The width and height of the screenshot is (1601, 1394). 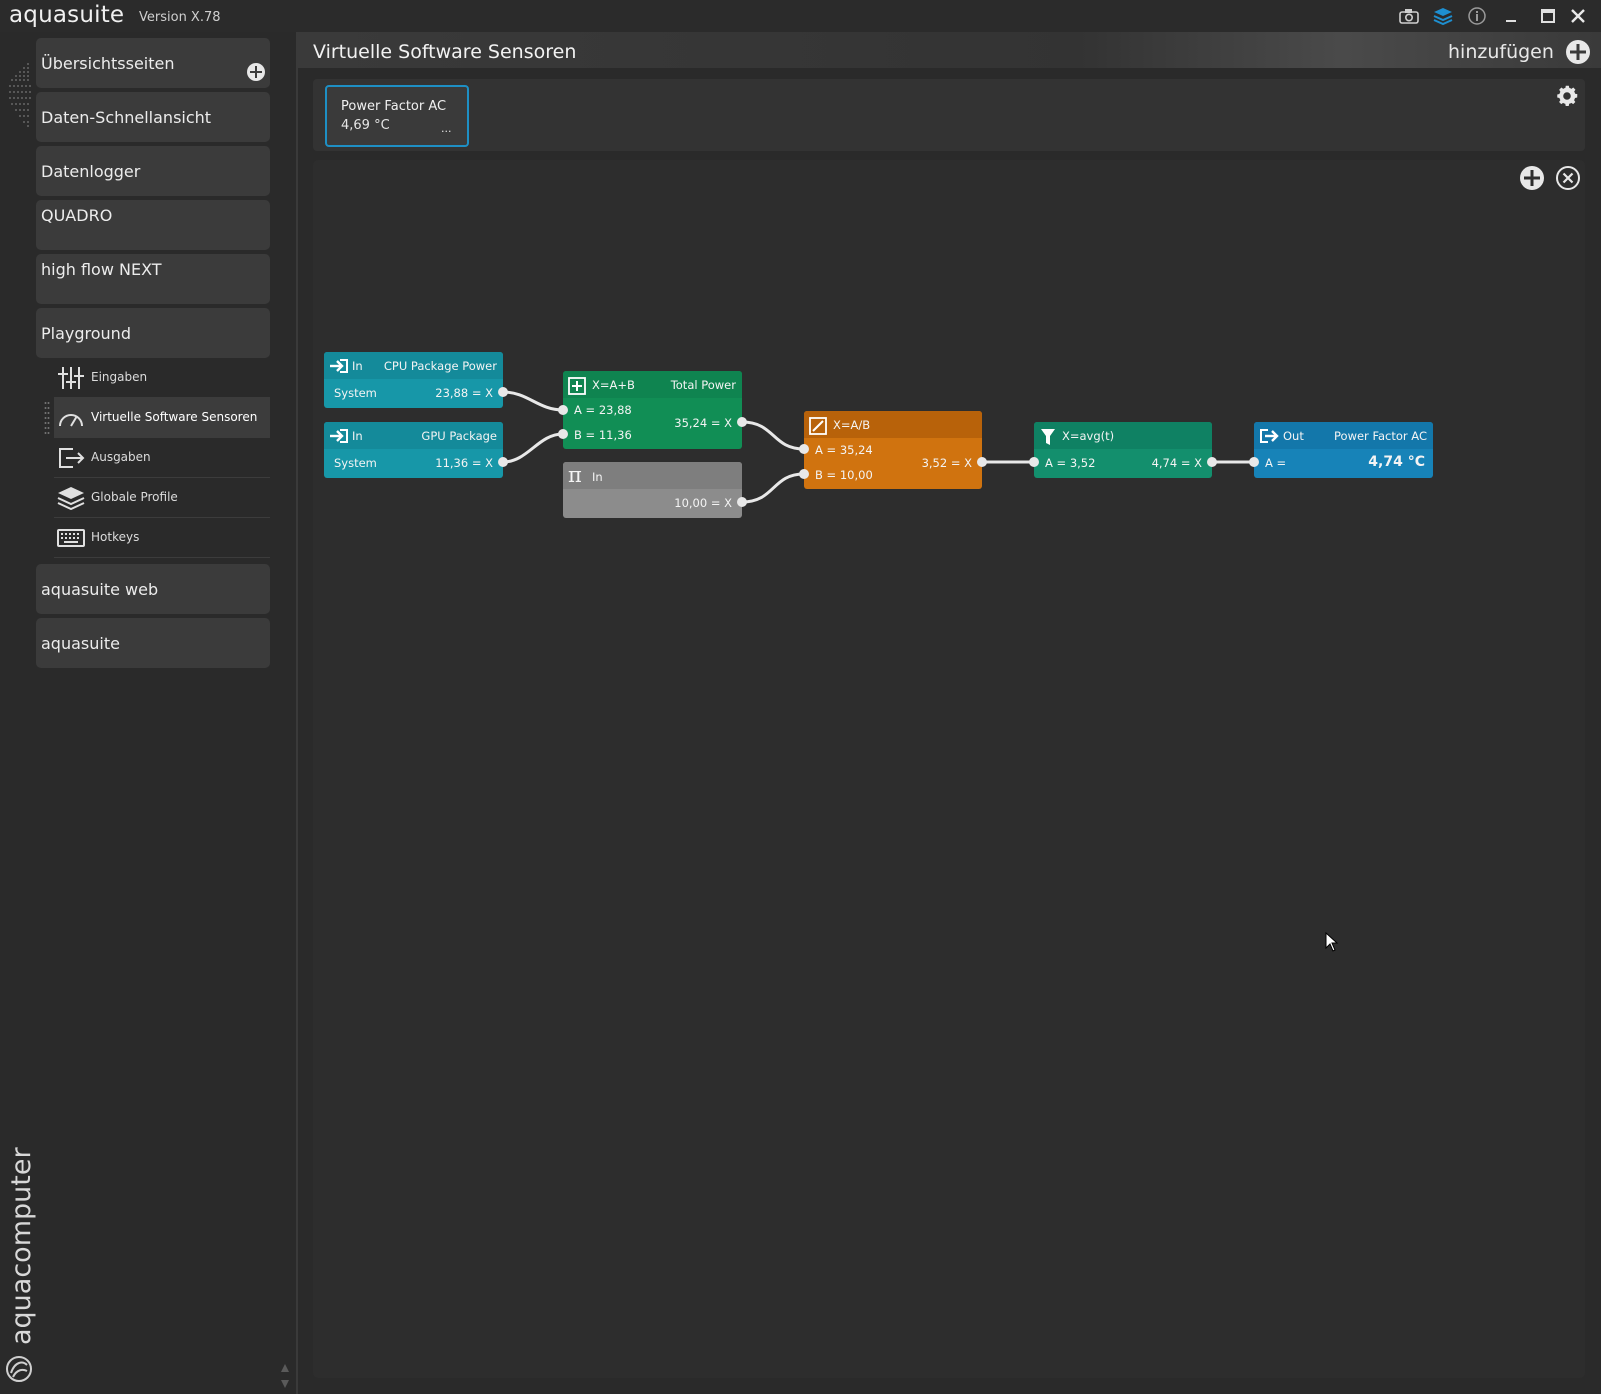 I want to click on node-input-a: A = 3,52, so click(x=1070, y=463).